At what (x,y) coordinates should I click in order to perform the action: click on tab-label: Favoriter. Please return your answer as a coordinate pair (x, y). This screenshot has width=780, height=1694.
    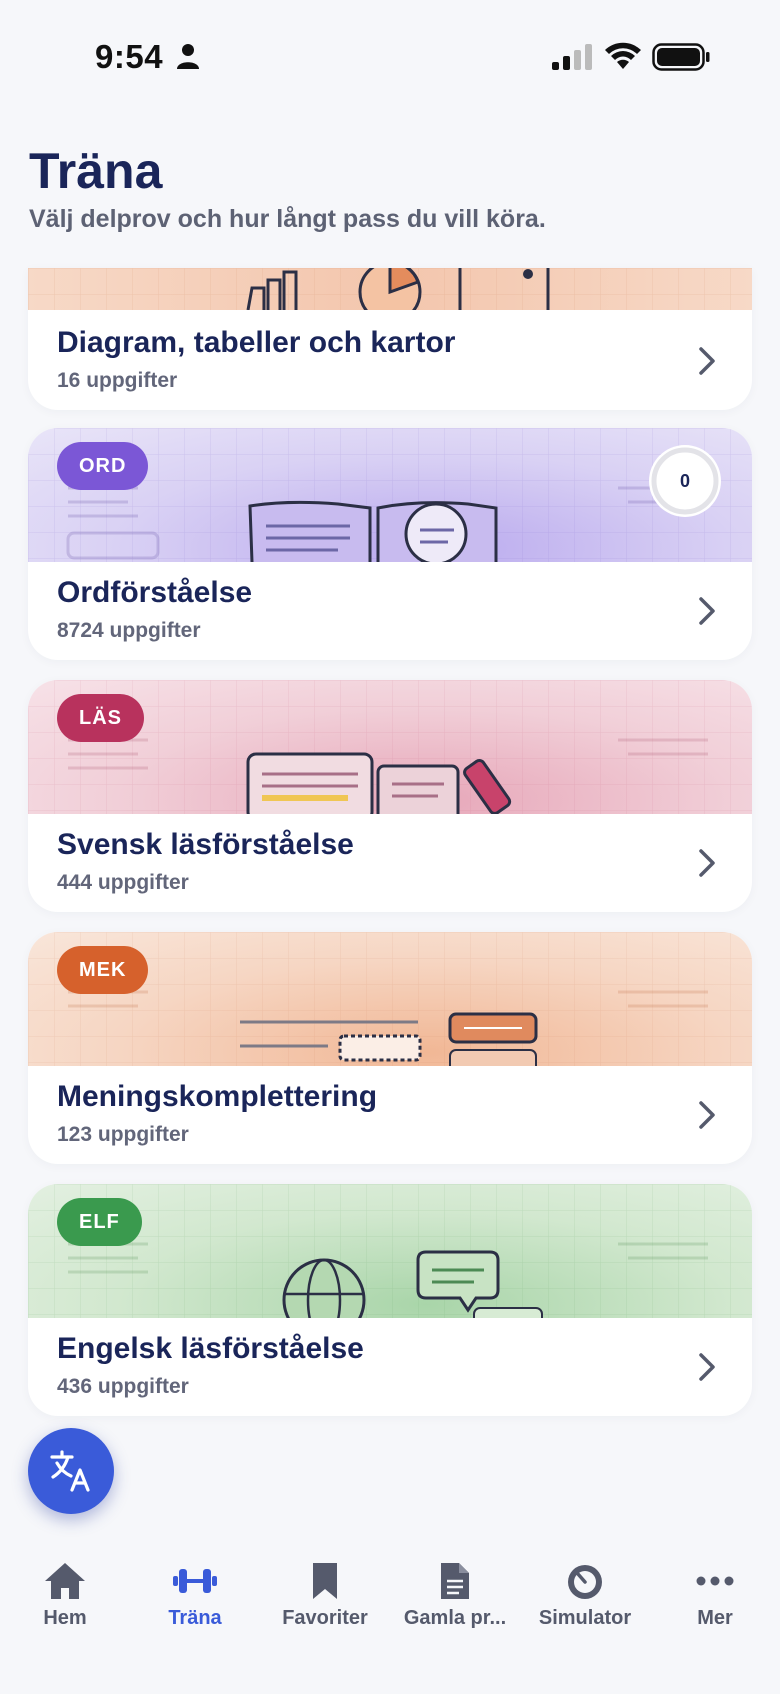
    Looking at the image, I should click on (325, 1618).